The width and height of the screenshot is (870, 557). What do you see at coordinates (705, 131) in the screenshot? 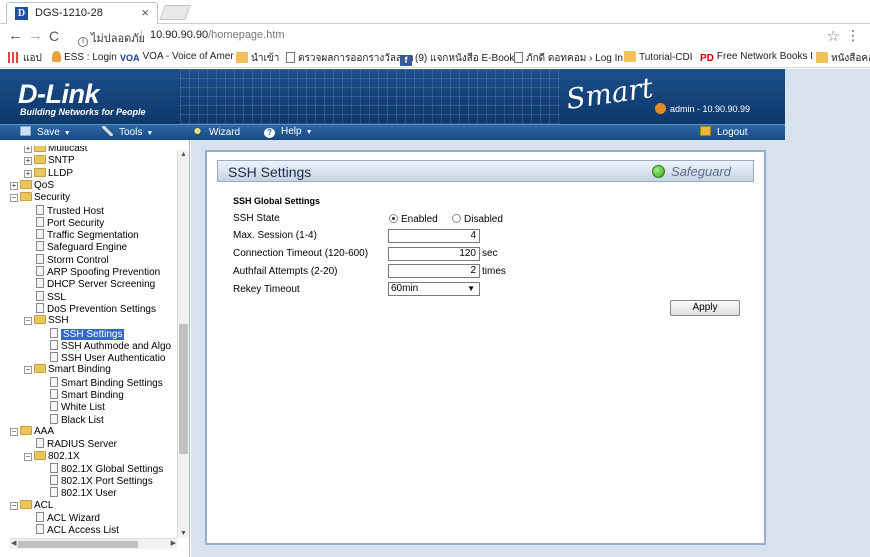
I see `logout-icon` at bounding box center [705, 131].